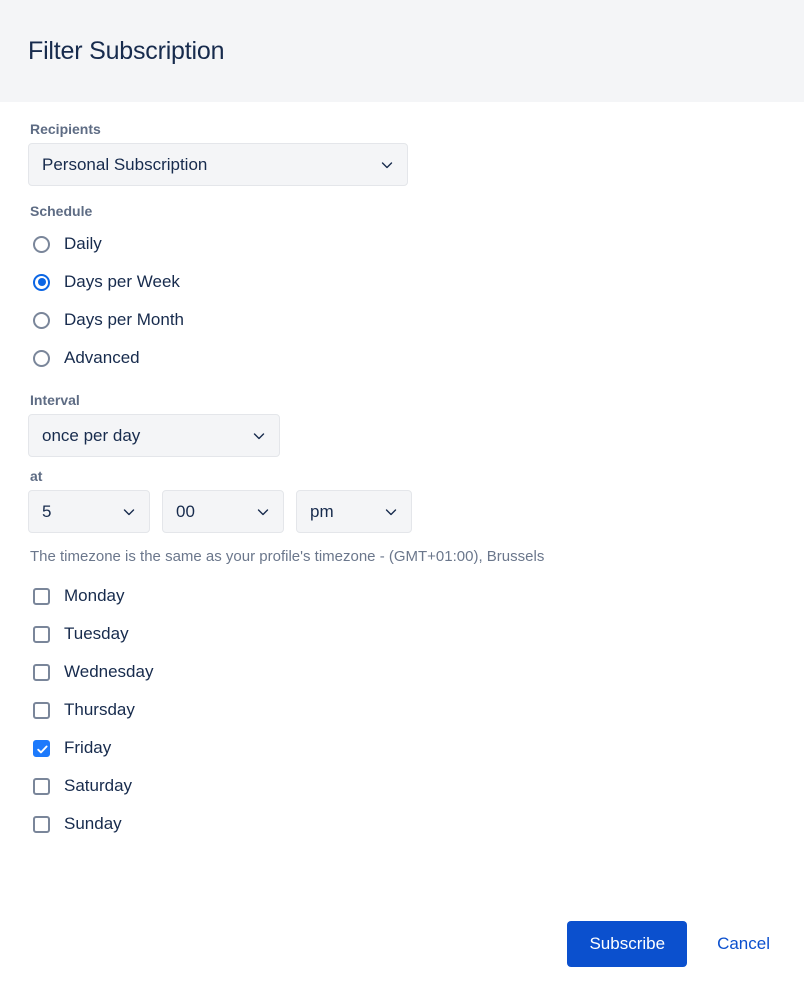 The height and width of the screenshot is (999, 804). I want to click on interval-select: once per day, so click(154, 435).